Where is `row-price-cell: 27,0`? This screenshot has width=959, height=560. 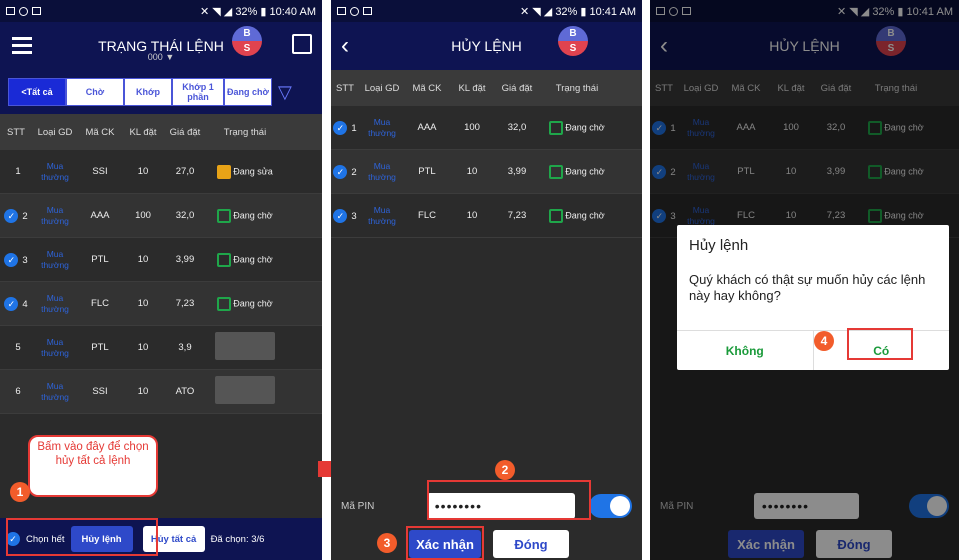 row-price-cell: 27,0 is located at coordinates (185, 171).